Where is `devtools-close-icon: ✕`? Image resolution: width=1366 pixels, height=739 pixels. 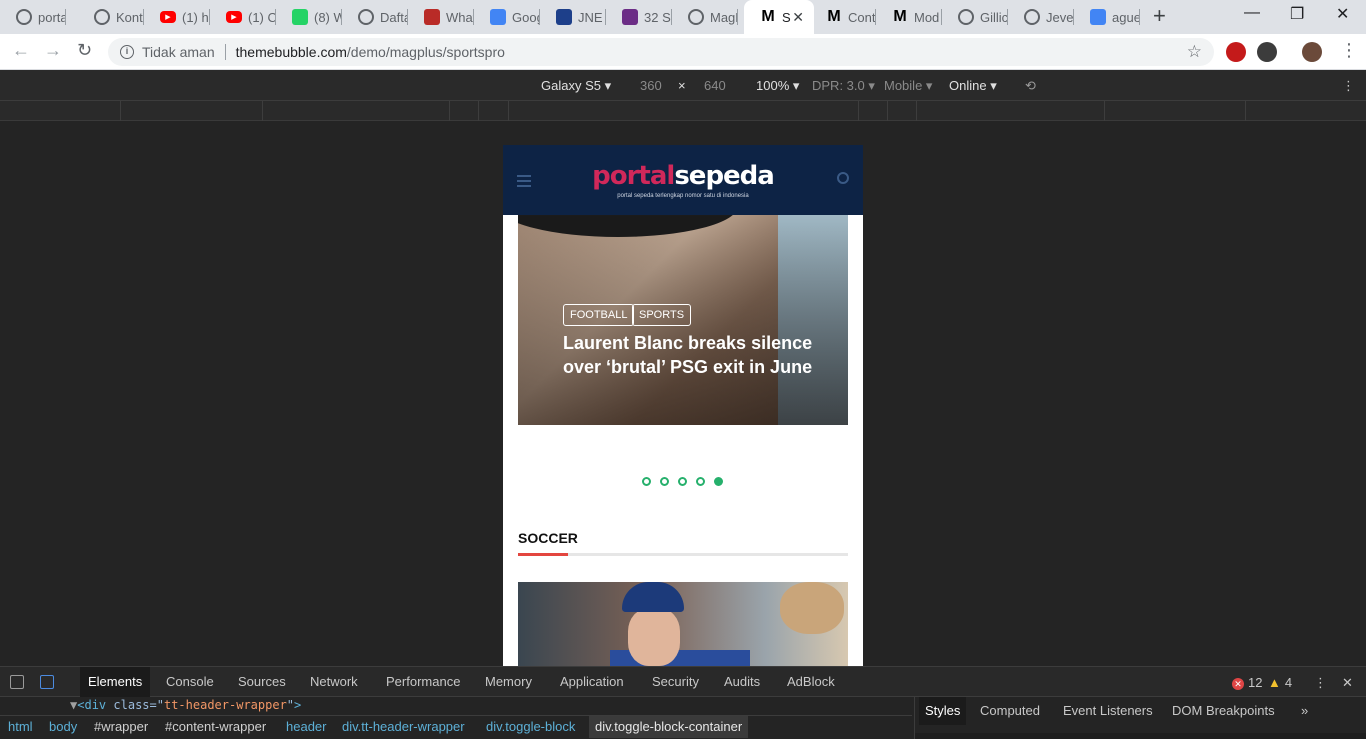 devtools-close-icon: ✕ is located at coordinates (1347, 683).